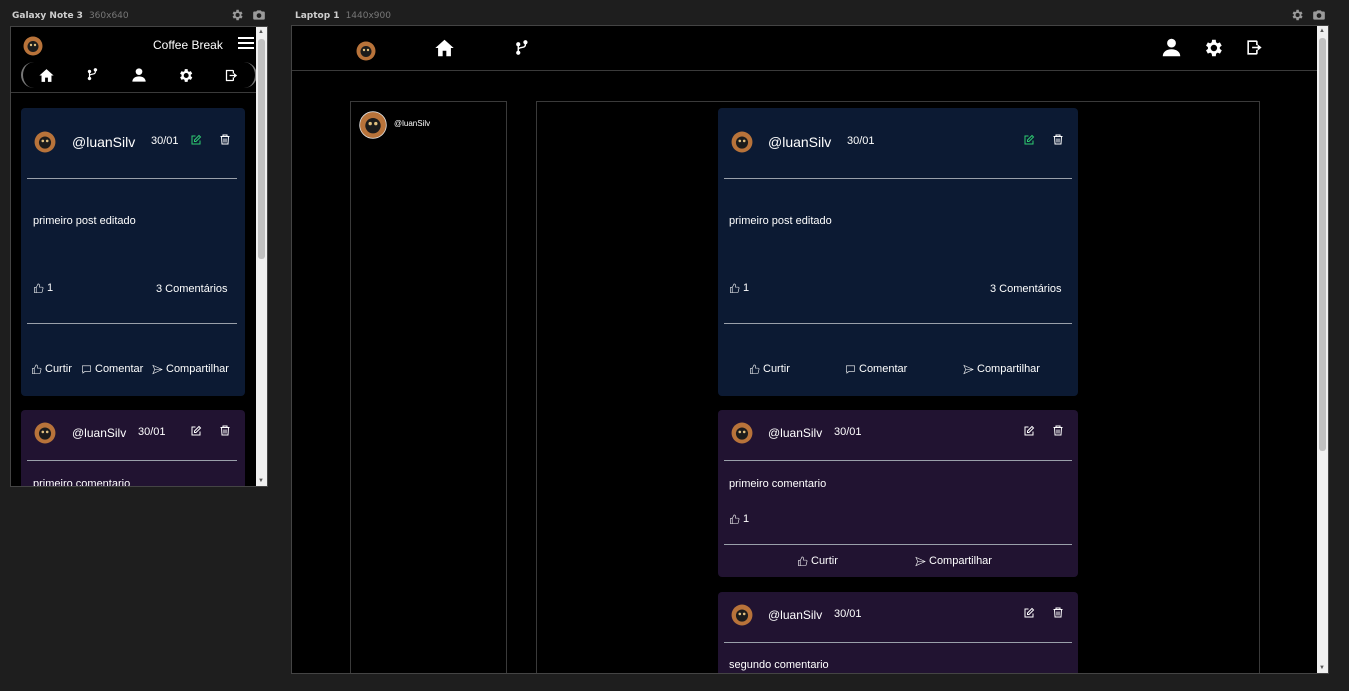 This screenshot has width=1349, height=691. Describe the element at coordinates (343, 16) in the screenshot. I see `device-label-laptop: Laptop 1 1440x900` at that location.